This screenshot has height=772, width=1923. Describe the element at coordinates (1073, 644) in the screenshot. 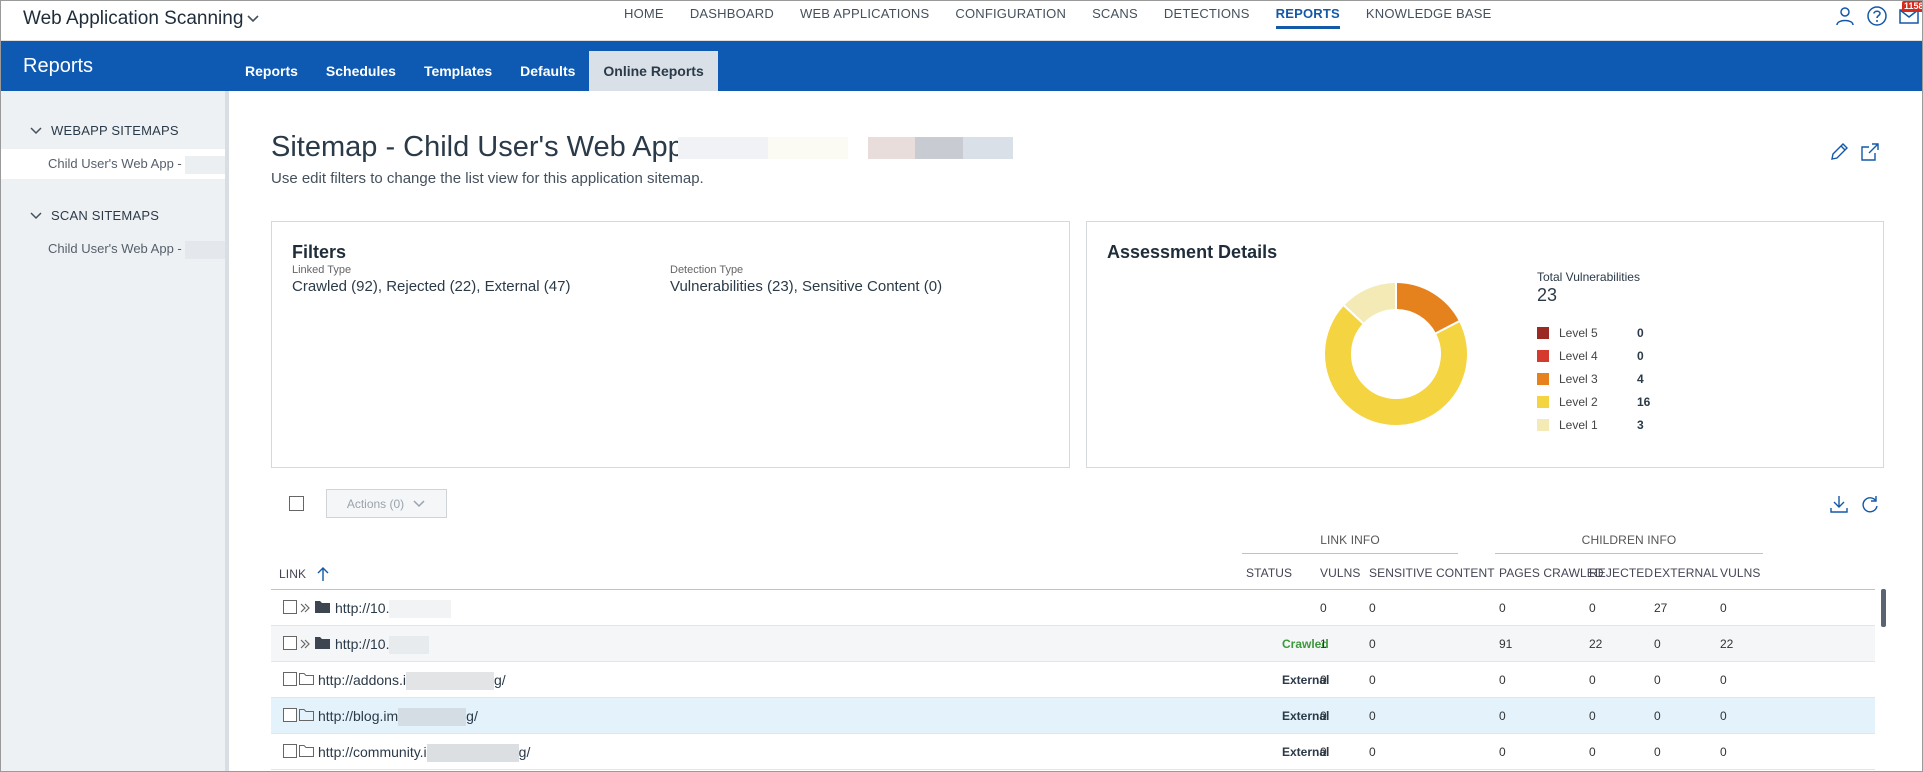

I see `table-row: http://10. Crawled 1 0 91 22 0 22` at that location.